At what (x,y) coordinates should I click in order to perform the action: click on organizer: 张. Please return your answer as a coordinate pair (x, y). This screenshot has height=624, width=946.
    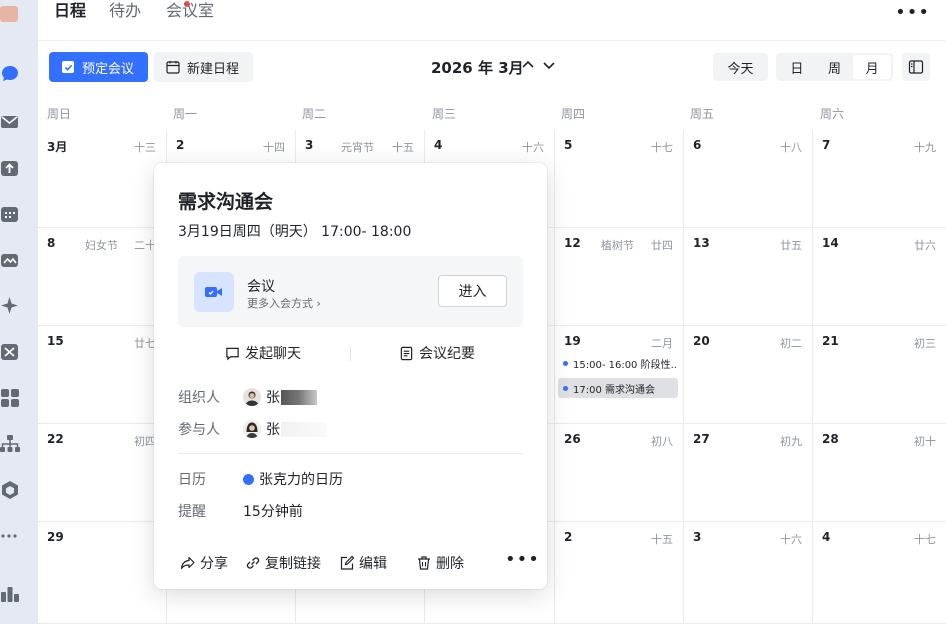
    Looking at the image, I should click on (280, 397).